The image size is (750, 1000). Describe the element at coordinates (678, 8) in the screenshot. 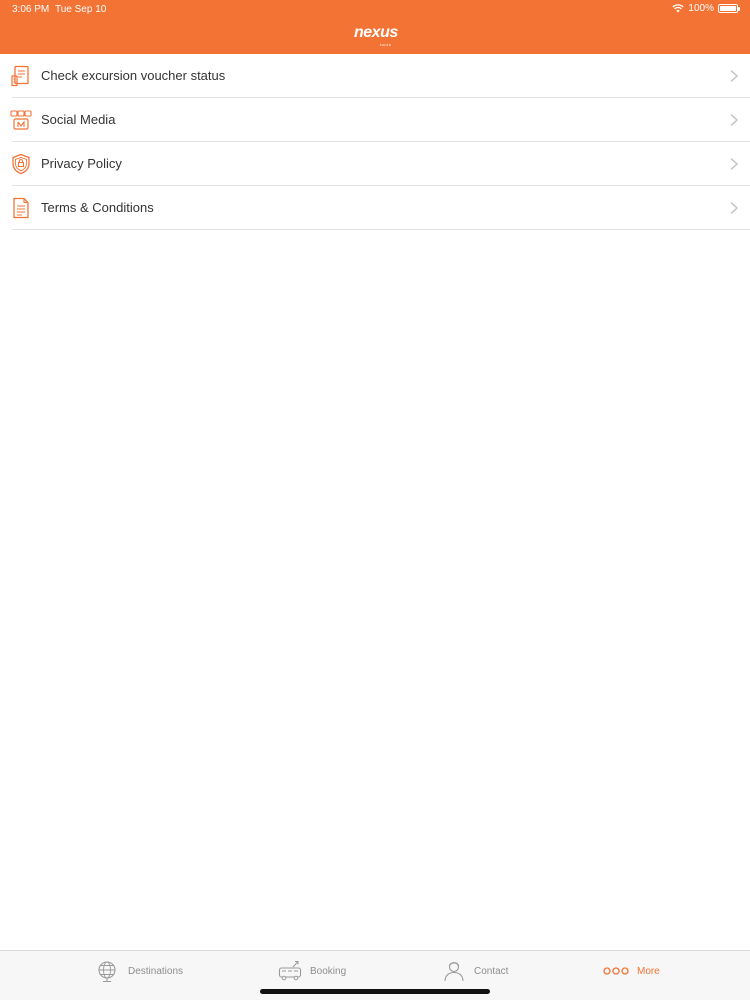

I see `wifi-icon` at that location.